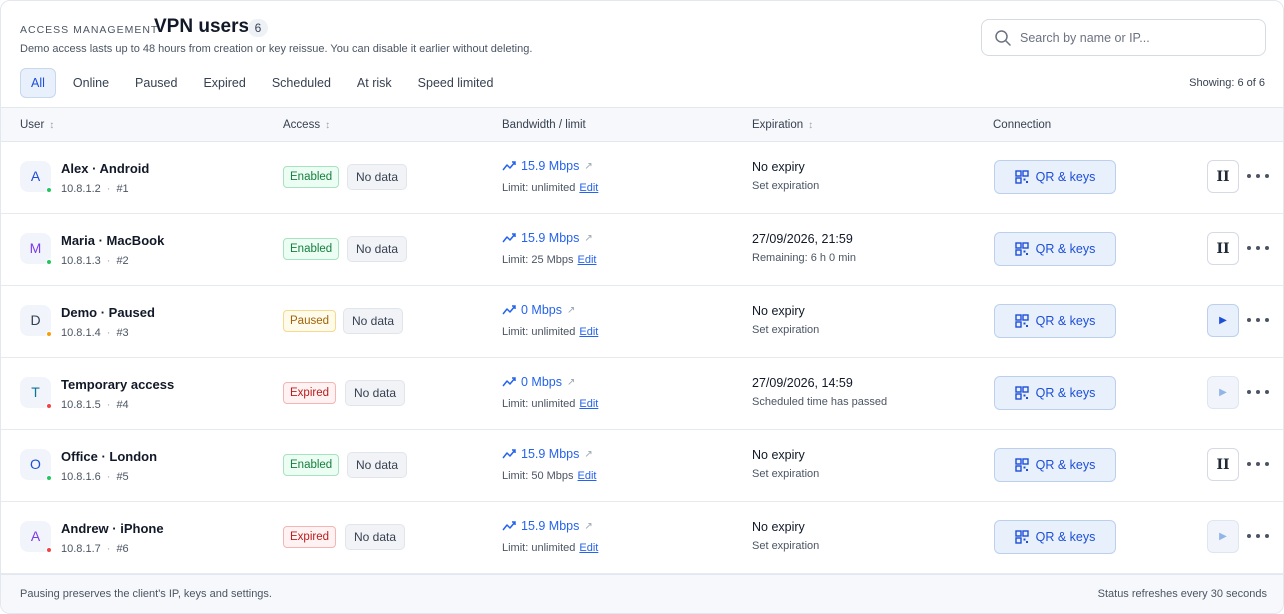  I want to click on status-badge: Enabled, so click(311, 177).